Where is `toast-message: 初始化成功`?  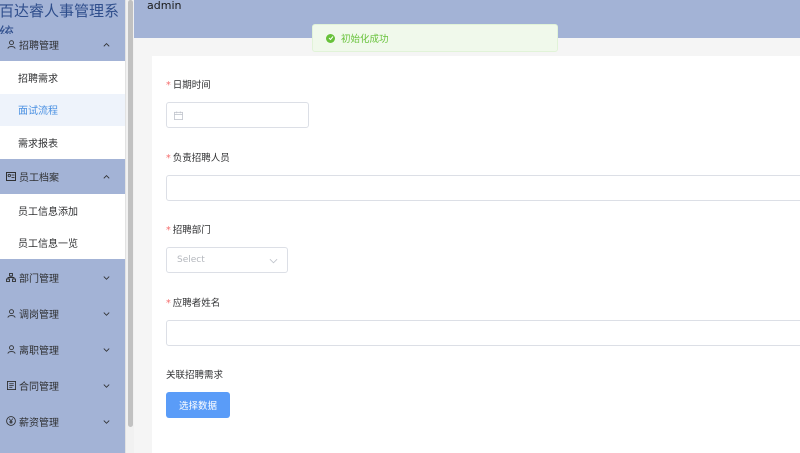 toast-message: 初始化成功 is located at coordinates (365, 39).